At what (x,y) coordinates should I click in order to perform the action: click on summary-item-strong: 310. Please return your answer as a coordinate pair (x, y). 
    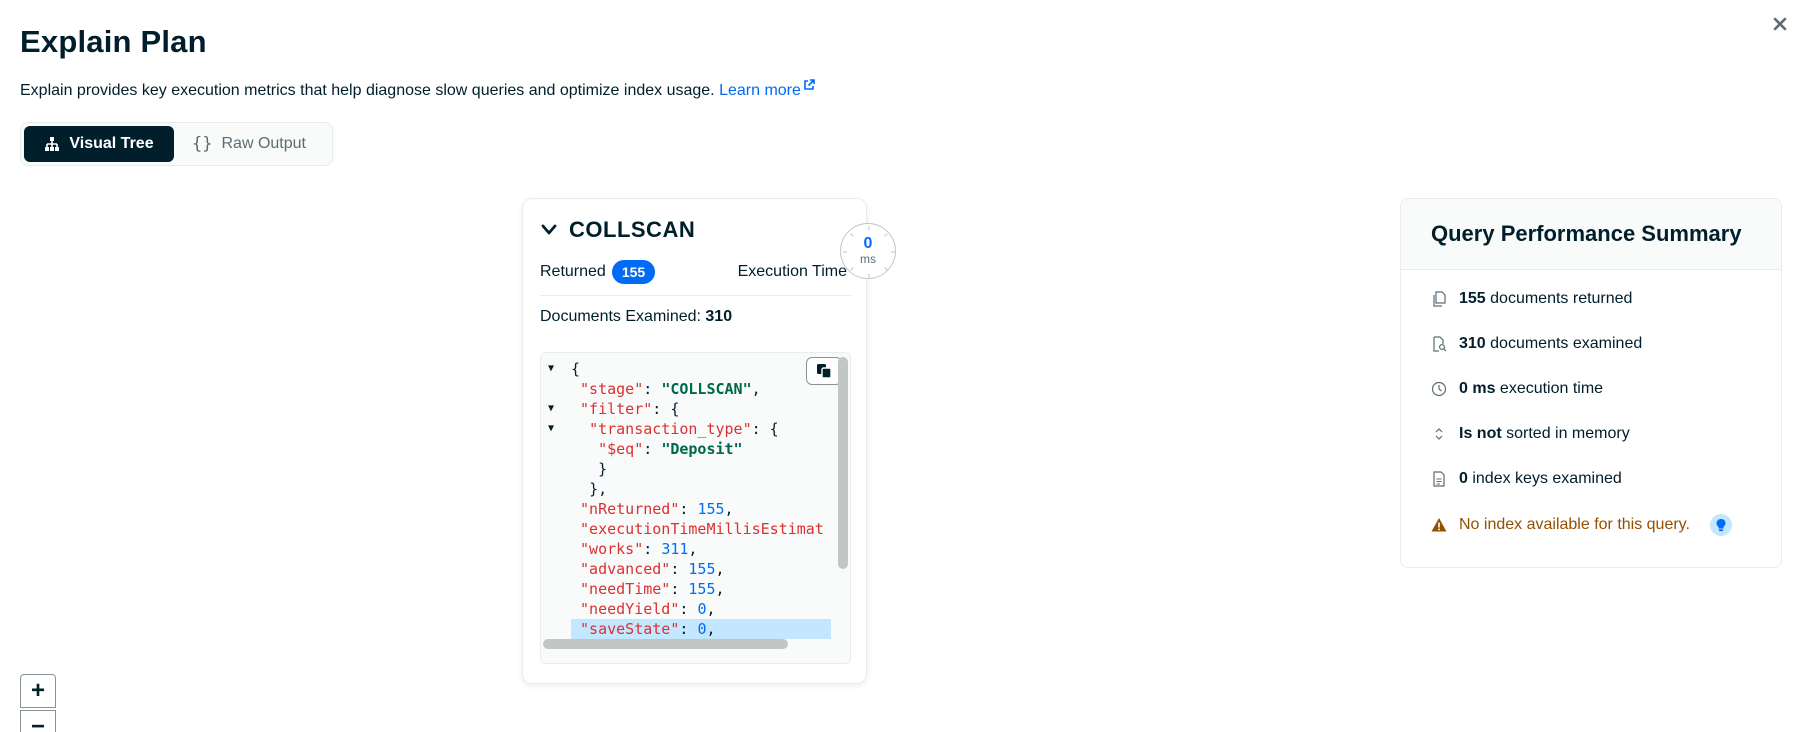
    Looking at the image, I should click on (1472, 343).